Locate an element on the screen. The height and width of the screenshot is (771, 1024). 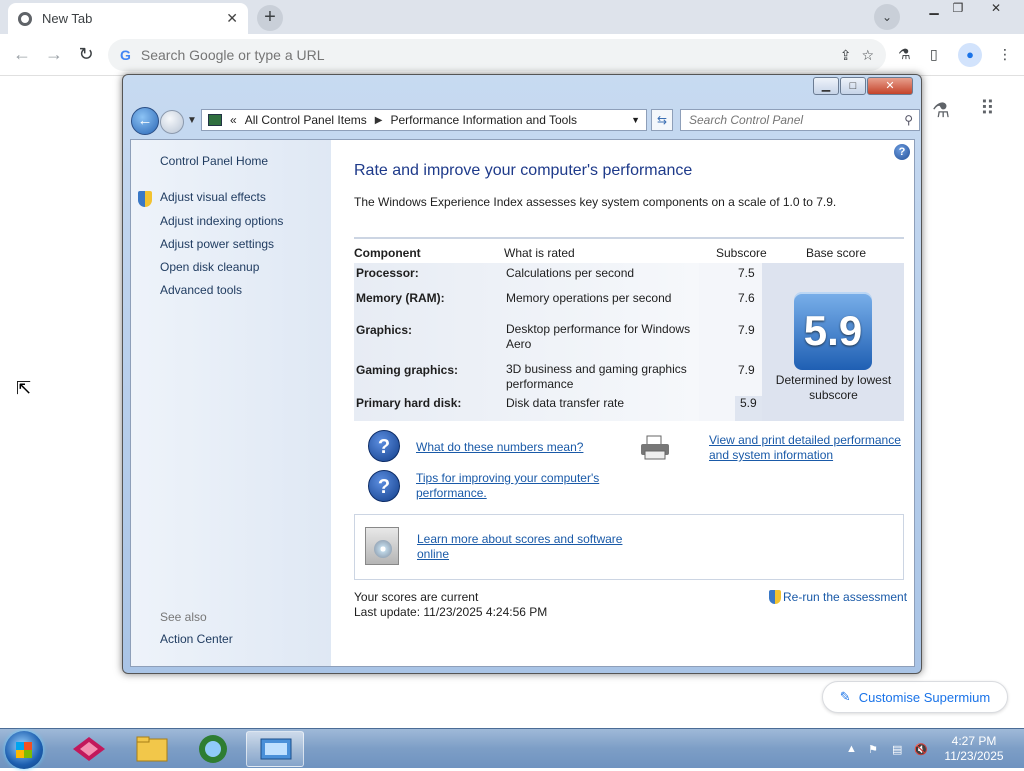
what-numbers-mean-link: What do these numbers mean? is located at coordinates (499, 447).